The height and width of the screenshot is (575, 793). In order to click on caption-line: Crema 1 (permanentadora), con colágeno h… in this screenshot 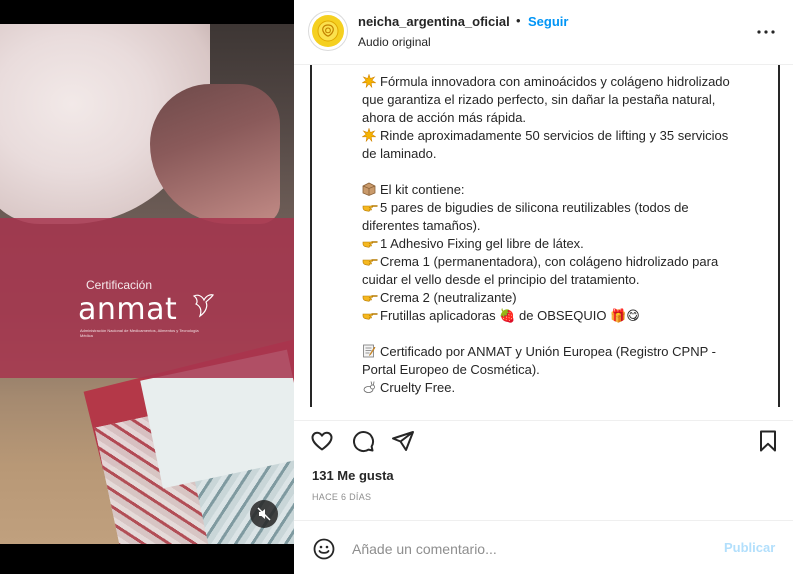, I will do `click(563, 262)`.